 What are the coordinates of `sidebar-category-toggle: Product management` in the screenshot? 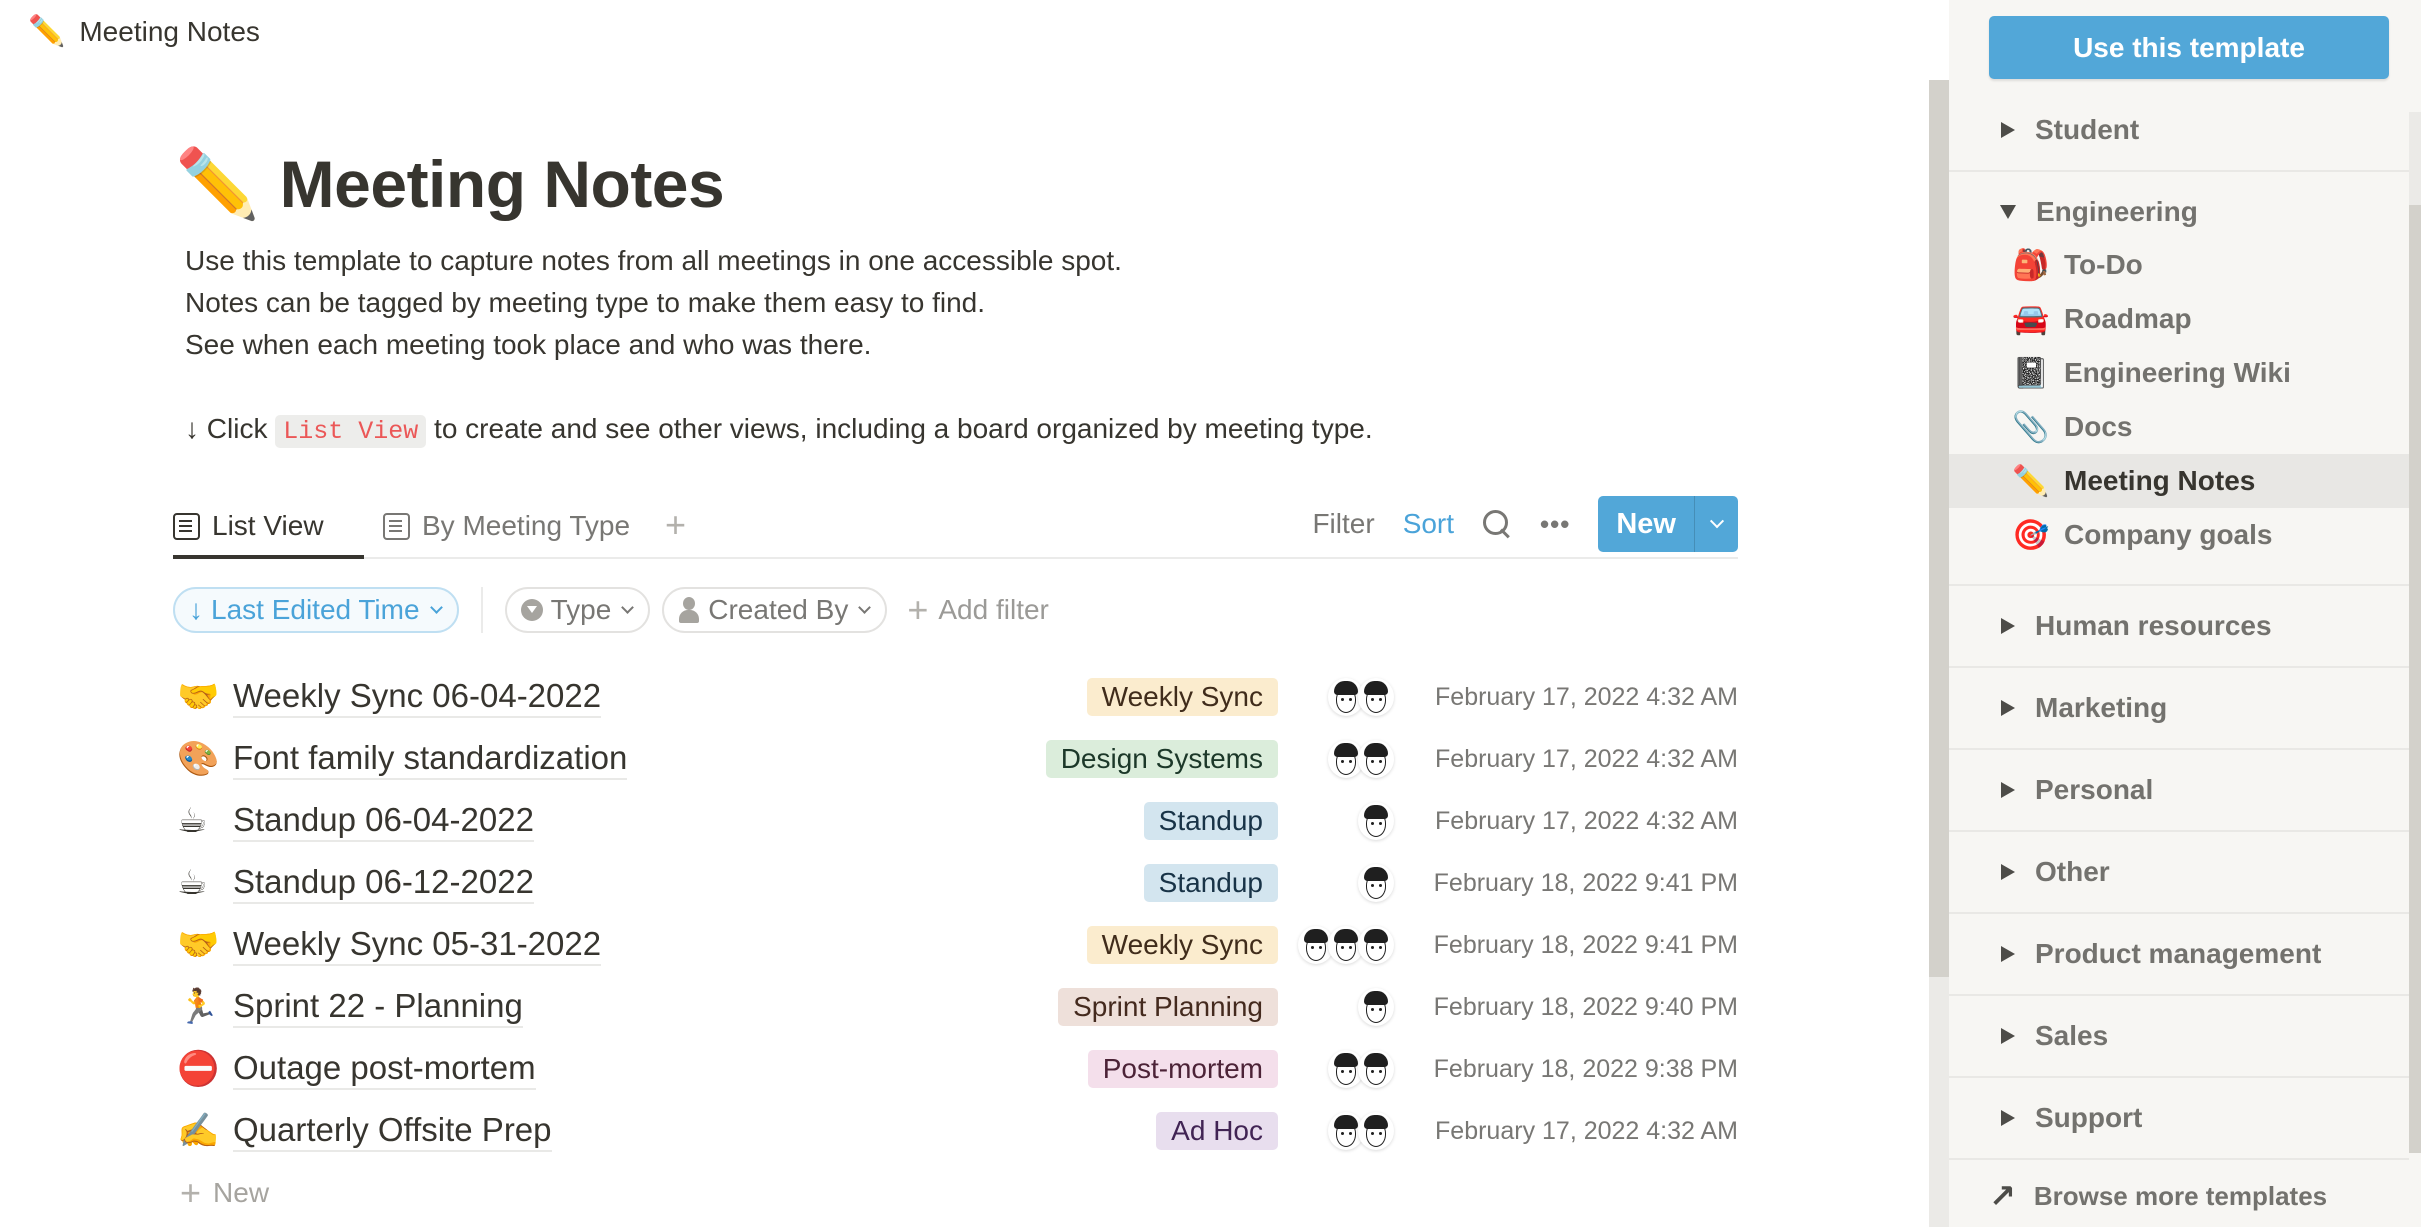 It's located at (2179, 954).